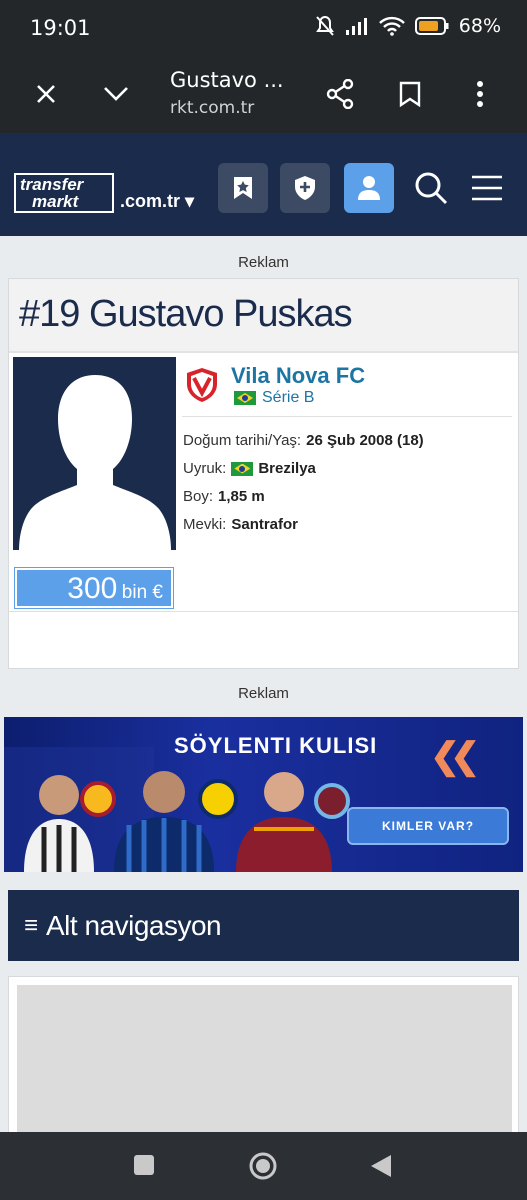 The width and height of the screenshot is (527, 1200). What do you see at coordinates (263, 611) in the screenshot?
I see `card-divider` at bounding box center [263, 611].